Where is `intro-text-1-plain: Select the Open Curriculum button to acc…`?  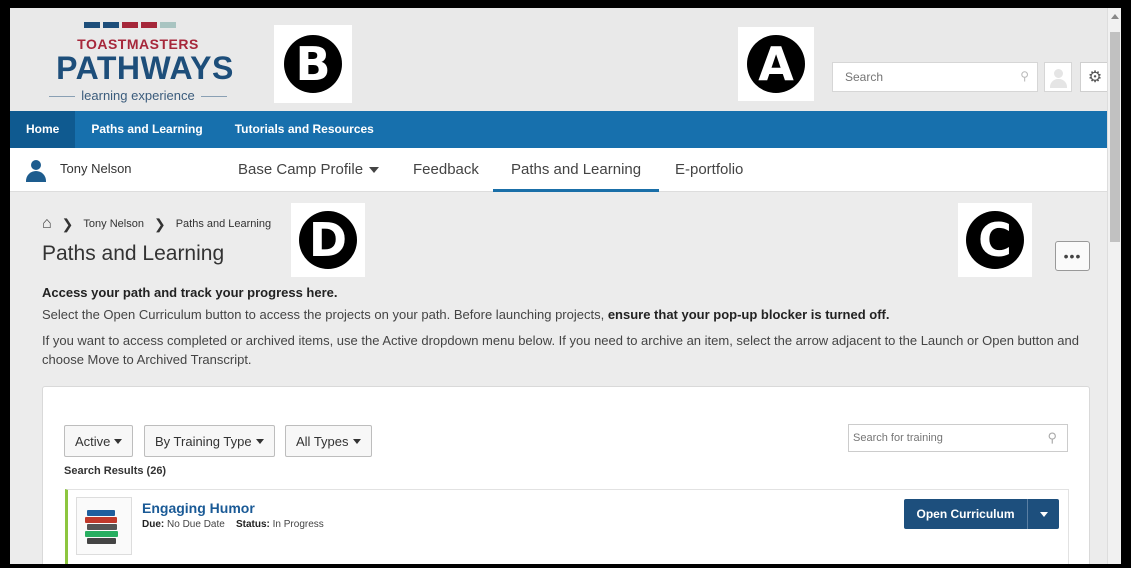 intro-text-1-plain: Select the Open Curriculum button to acc… is located at coordinates (325, 314).